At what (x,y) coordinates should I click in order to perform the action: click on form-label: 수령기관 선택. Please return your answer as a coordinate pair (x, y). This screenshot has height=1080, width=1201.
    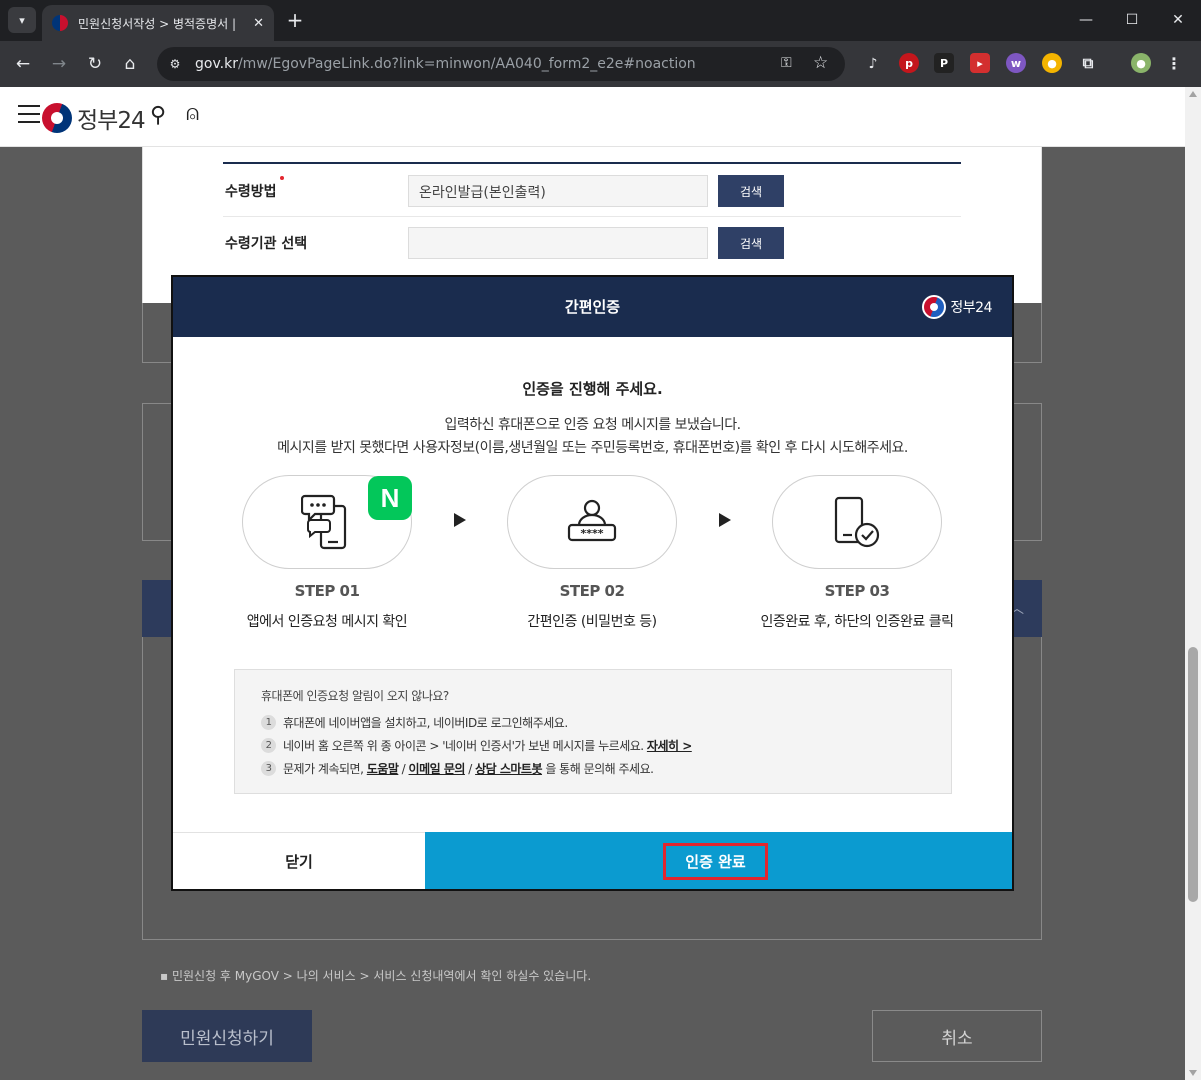
    Looking at the image, I should click on (266, 244).